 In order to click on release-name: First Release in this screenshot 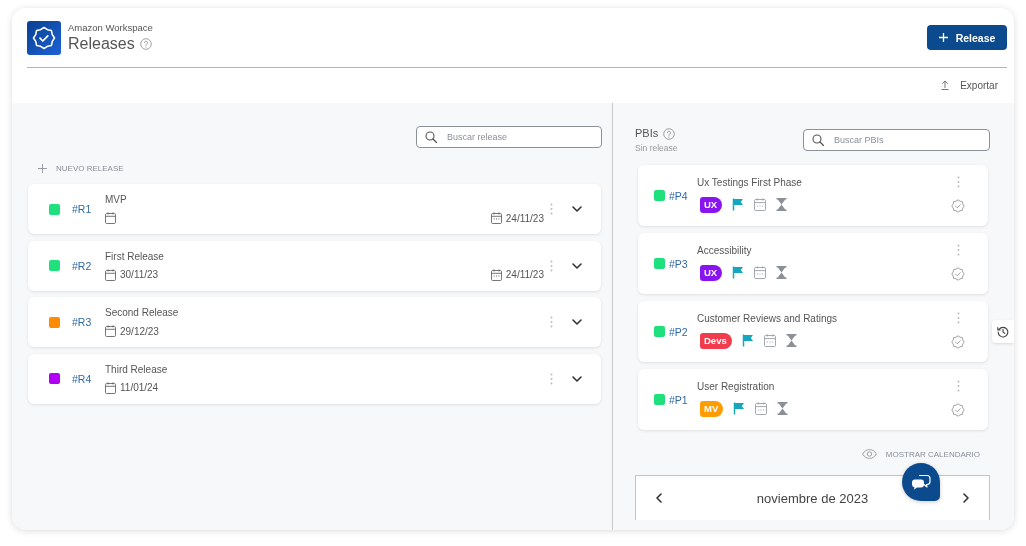, I will do `click(135, 256)`.